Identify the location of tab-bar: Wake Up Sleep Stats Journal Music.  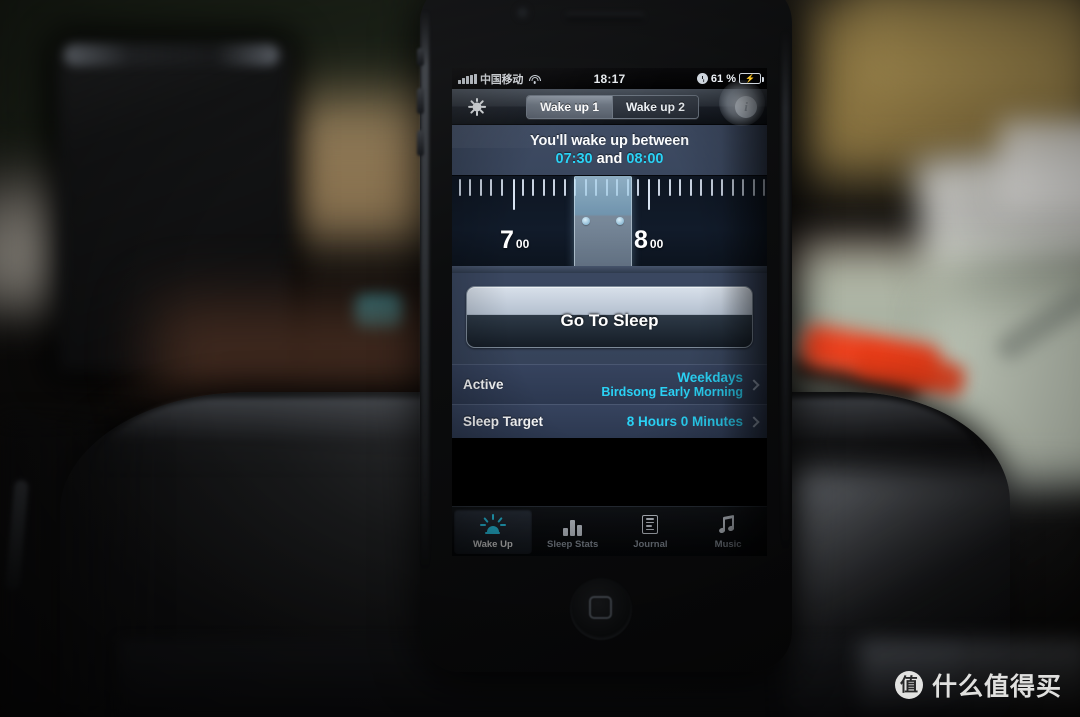
(609, 531).